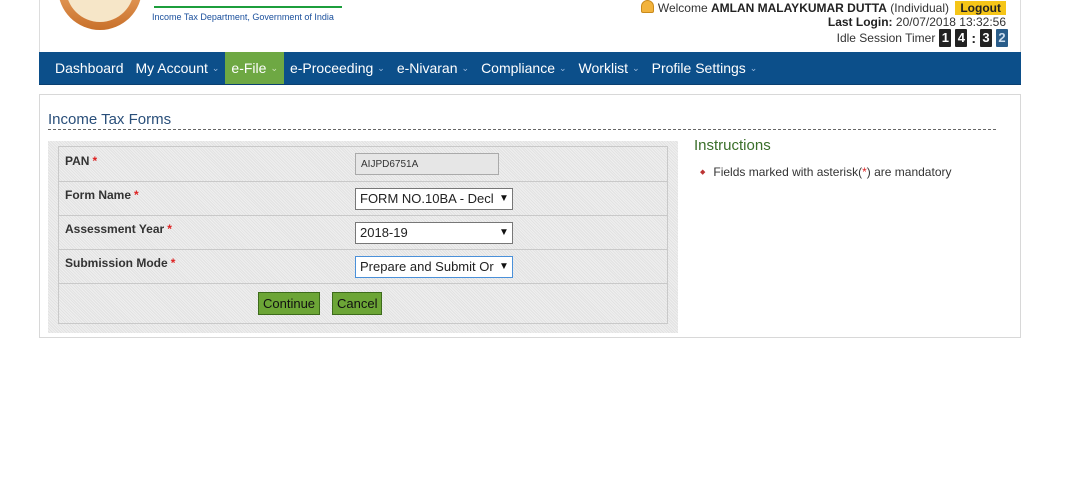 Image resolution: width=1065 pixels, height=481 pixels. I want to click on idle-timer-label: Idle Session Timer, so click(886, 38).